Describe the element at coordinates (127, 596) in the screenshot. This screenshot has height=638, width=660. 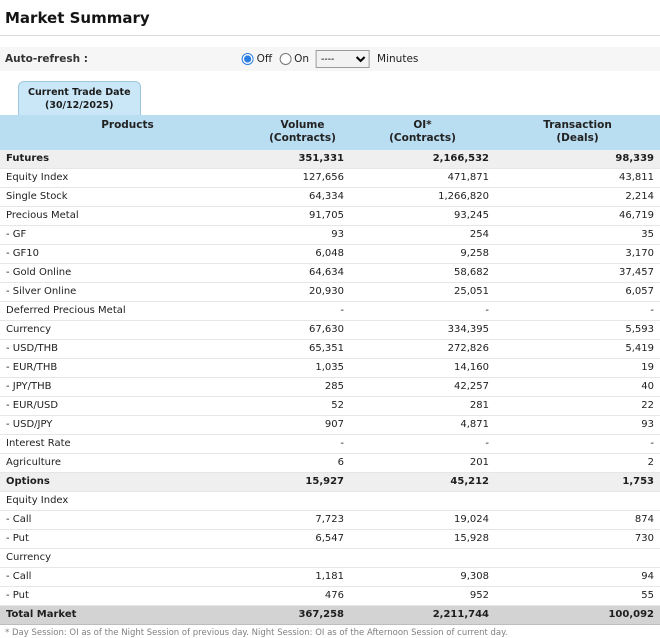
I see `product-cell: - Put` at that location.